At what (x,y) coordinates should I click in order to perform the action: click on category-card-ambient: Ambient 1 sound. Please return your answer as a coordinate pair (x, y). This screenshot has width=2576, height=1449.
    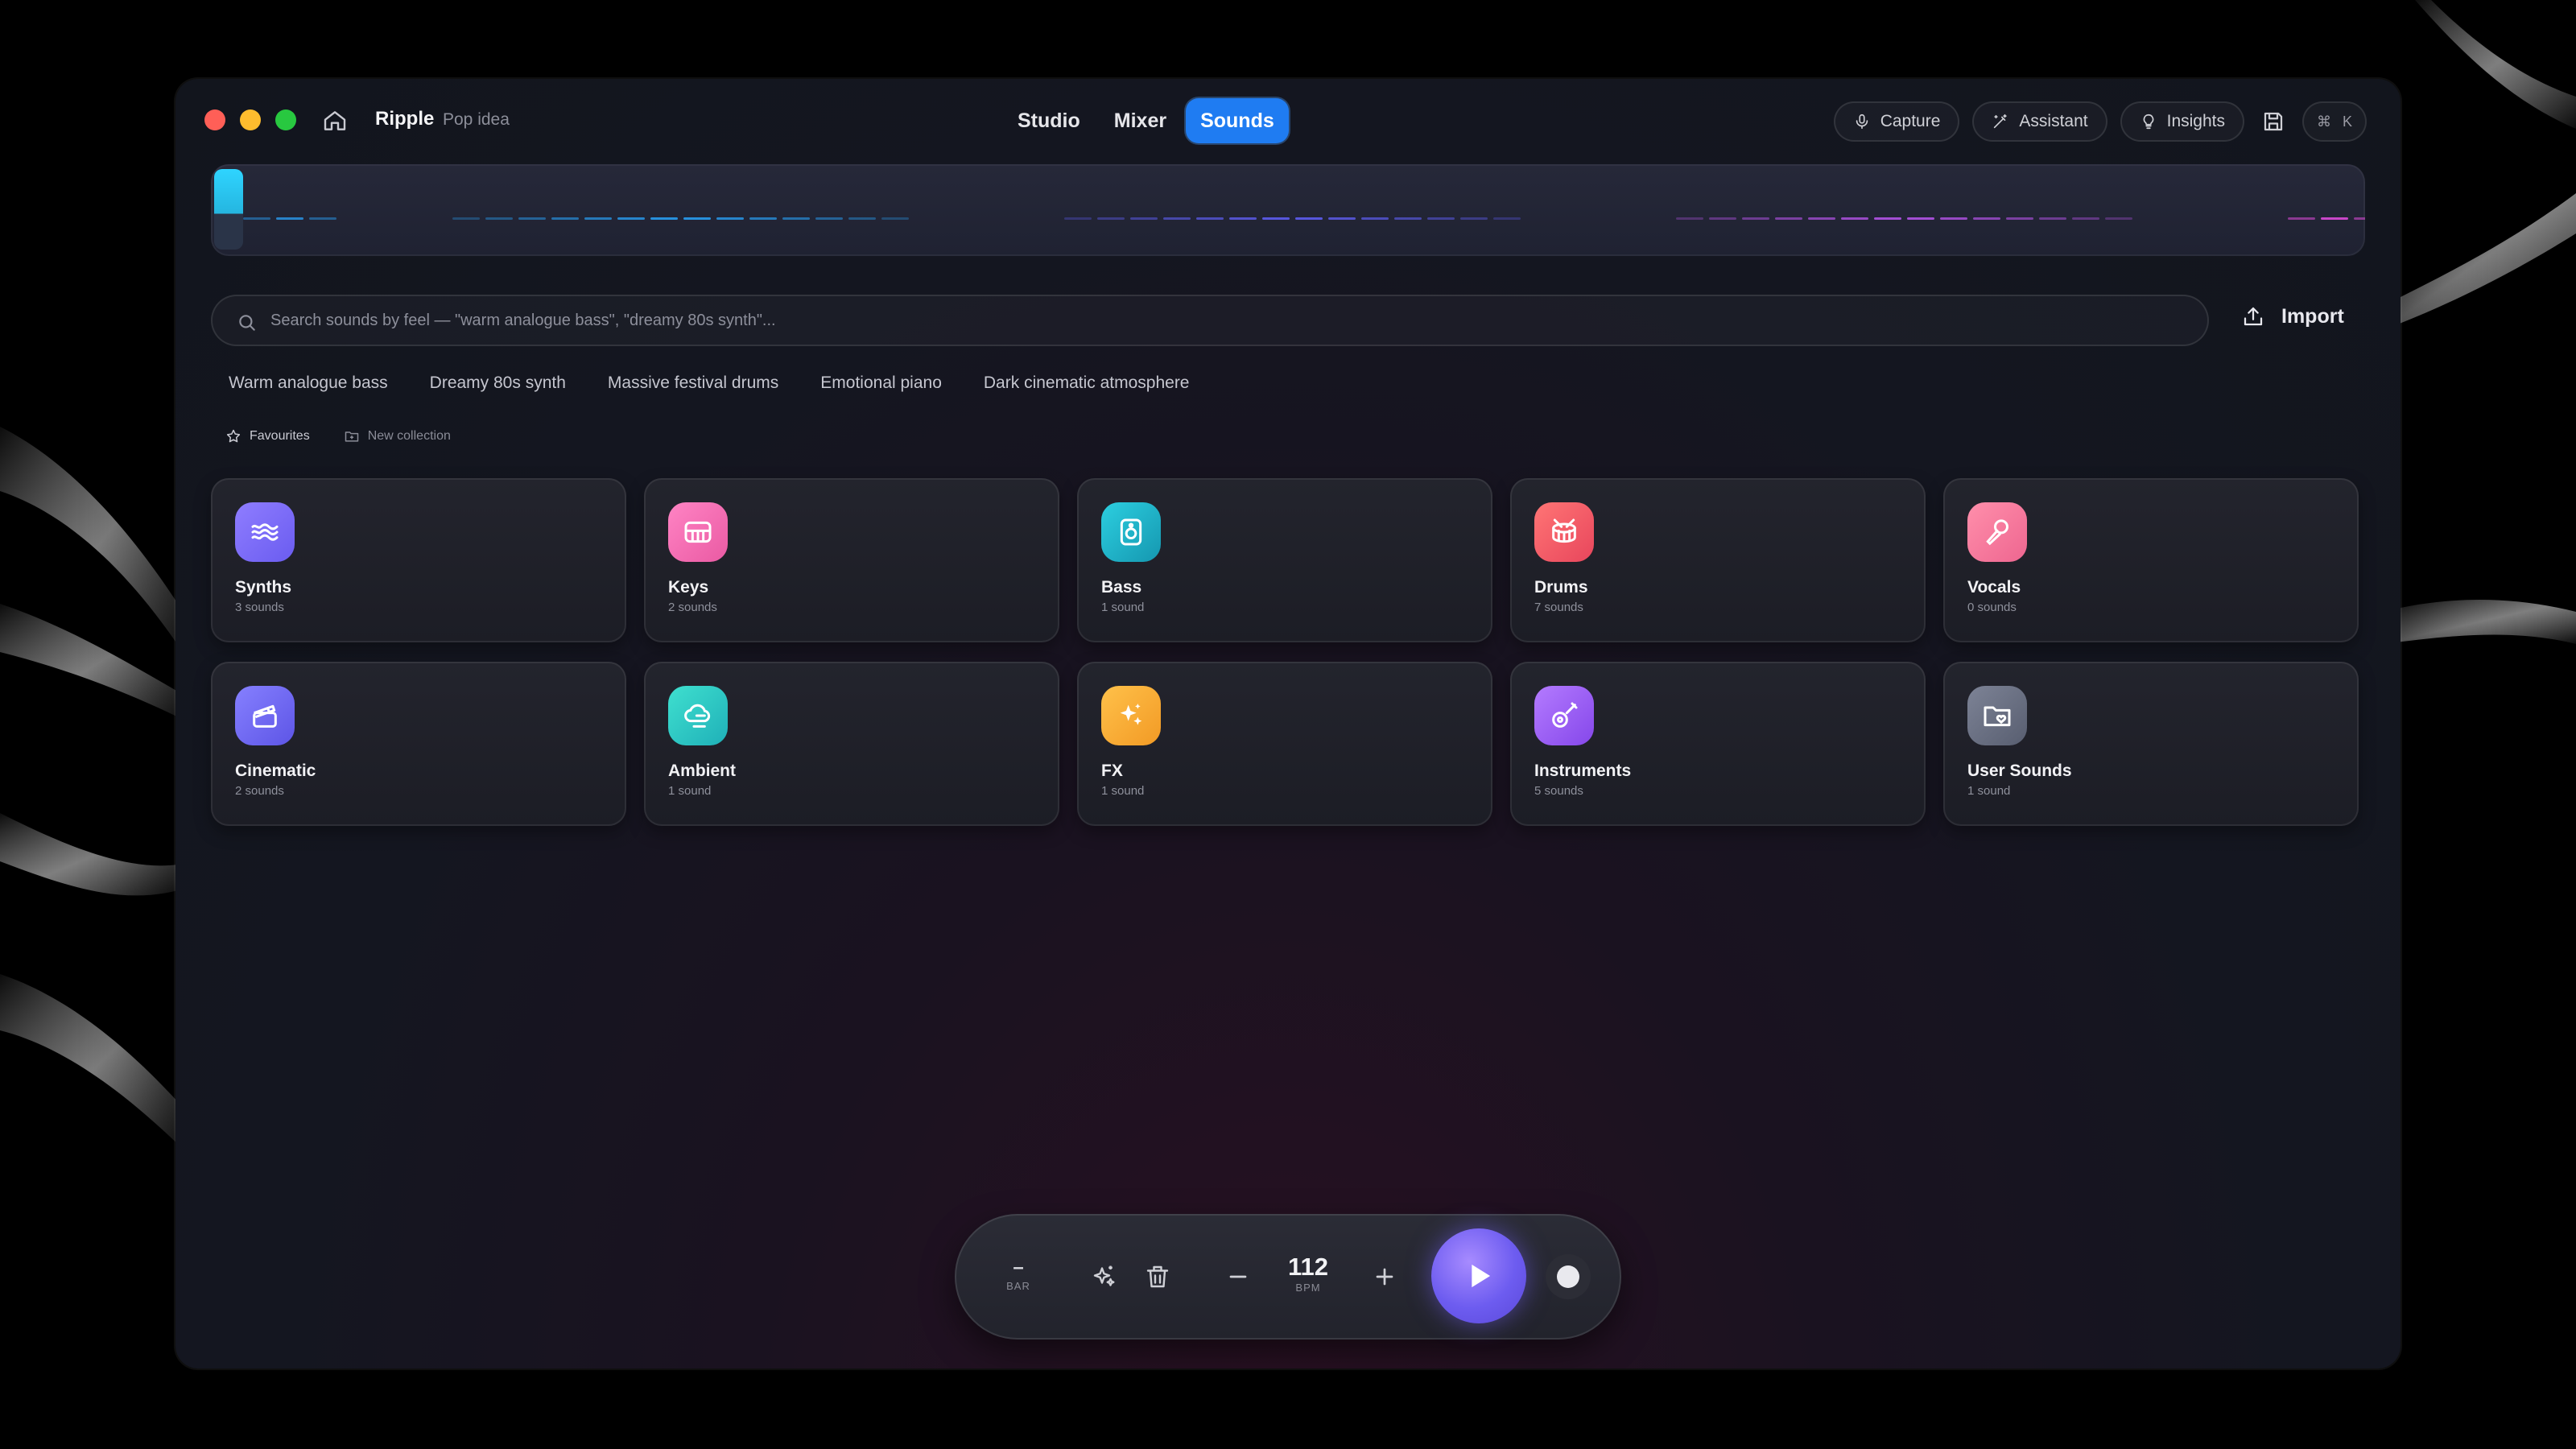
    Looking at the image, I should click on (851, 744).